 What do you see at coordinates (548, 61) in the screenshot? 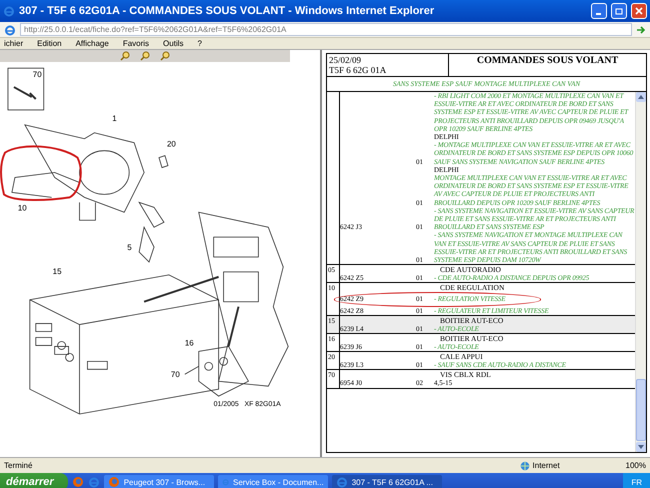
I see `sheet-title: COMMANDES SOUS VOLANT` at bounding box center [548, 61].